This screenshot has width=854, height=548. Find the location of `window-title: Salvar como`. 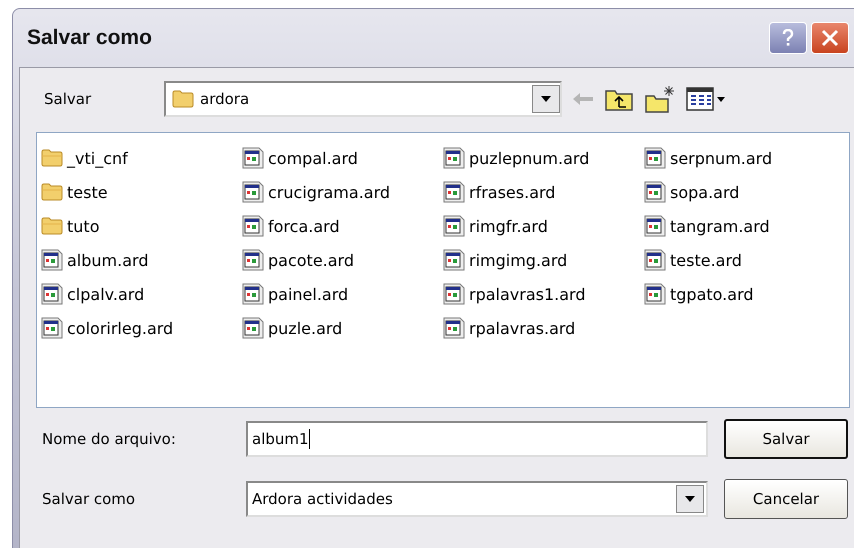

window-title: Salvar como is located at coordinates (90, 38).